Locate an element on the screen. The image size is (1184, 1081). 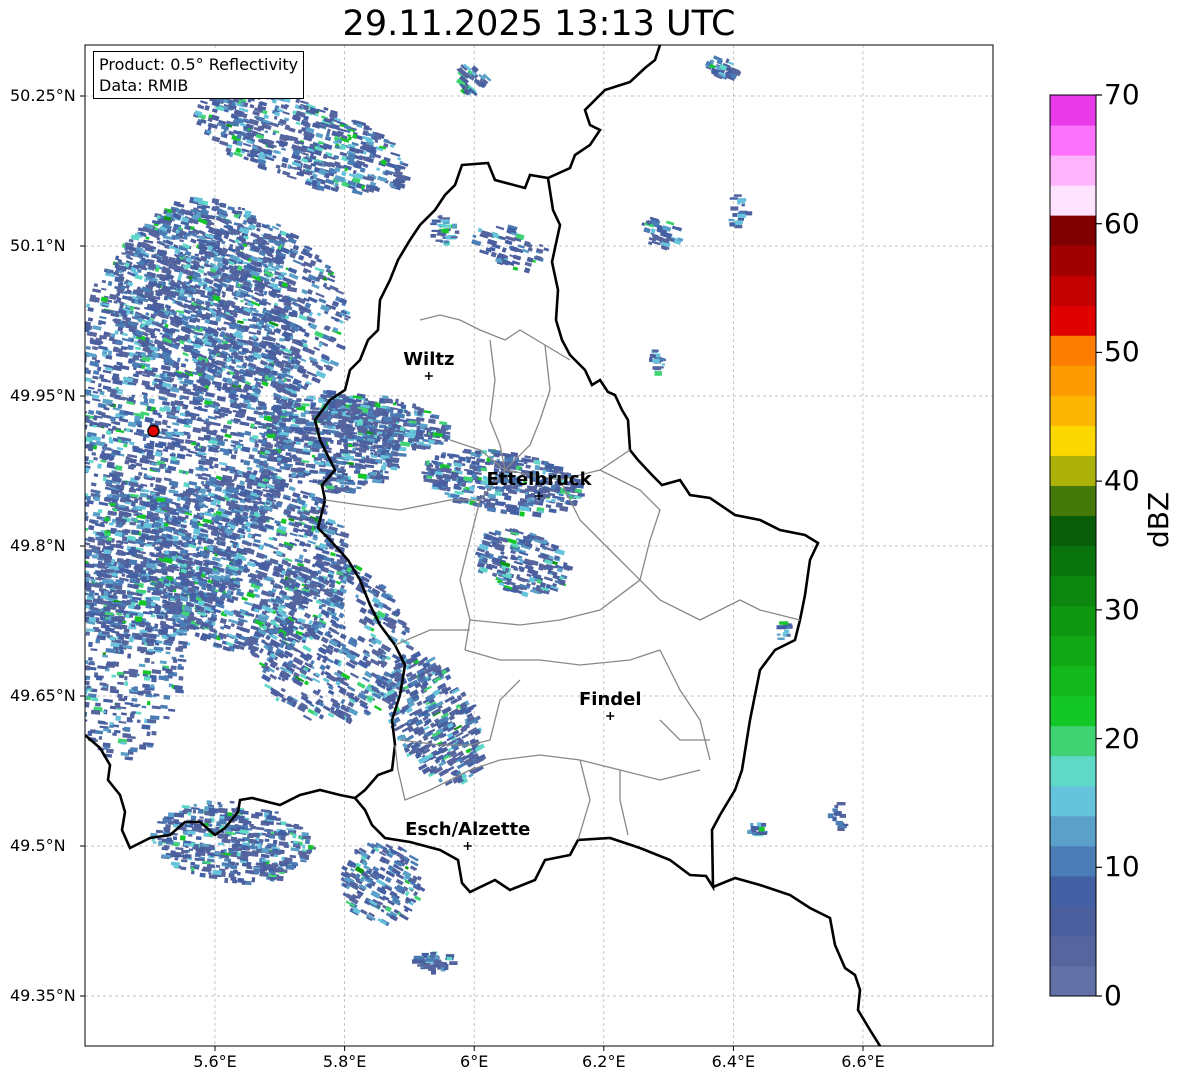
city-label: Wiltz is located at coordinates (429, 359).